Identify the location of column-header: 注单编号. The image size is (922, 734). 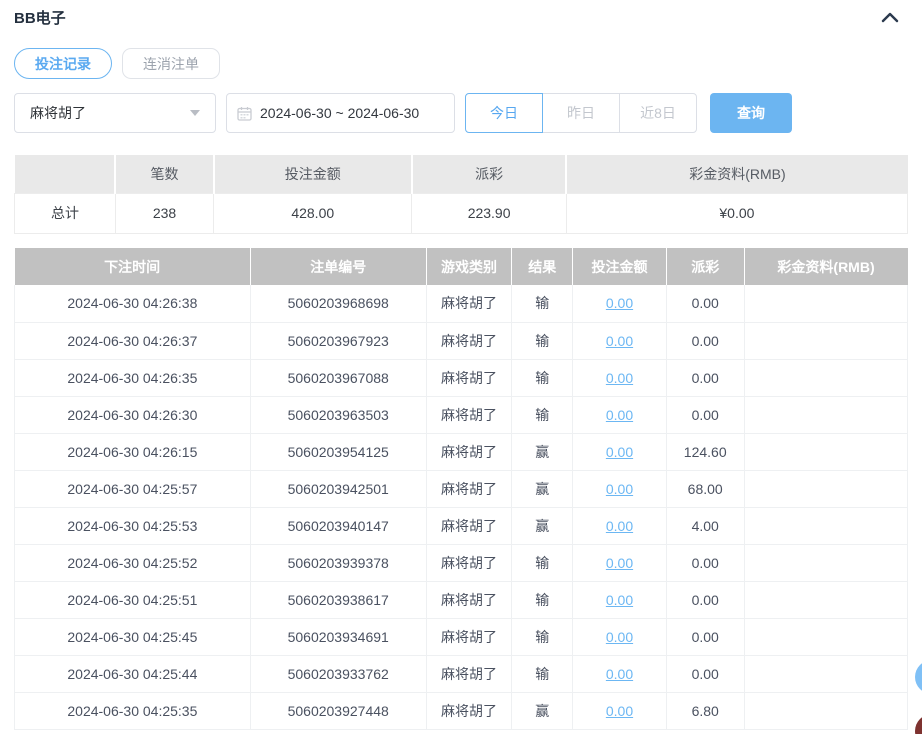
(338, 266).